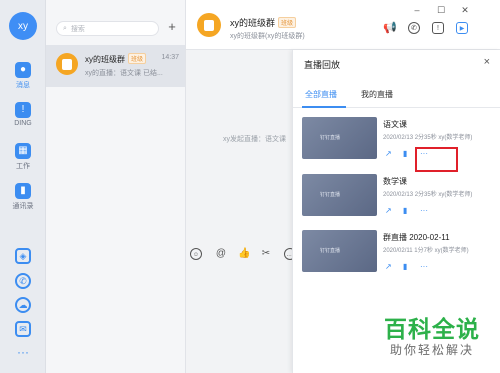 The image size is (500, 373). I want to click on panel-tabs: 全部直播 我的直播, so click(396, 94).